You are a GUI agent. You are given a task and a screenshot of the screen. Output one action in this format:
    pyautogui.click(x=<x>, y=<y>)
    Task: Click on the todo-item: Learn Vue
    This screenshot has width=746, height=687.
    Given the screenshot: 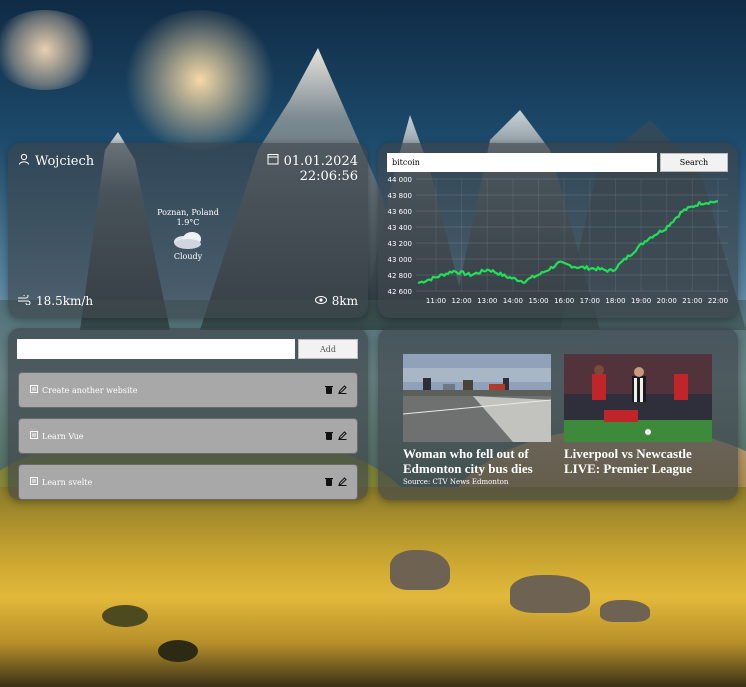 What is the action you would take?
    pyautogui.click(x=188, y=436)
    